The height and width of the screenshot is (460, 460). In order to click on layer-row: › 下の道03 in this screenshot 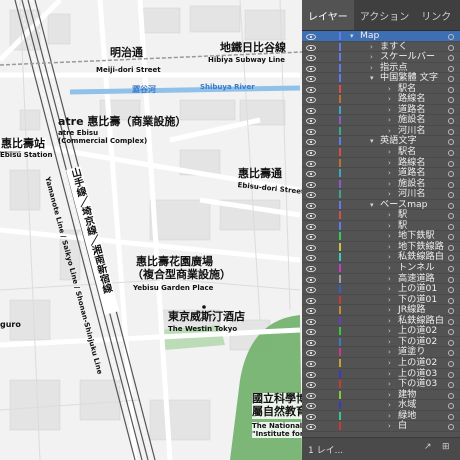, I will do `click(381, 384)`.